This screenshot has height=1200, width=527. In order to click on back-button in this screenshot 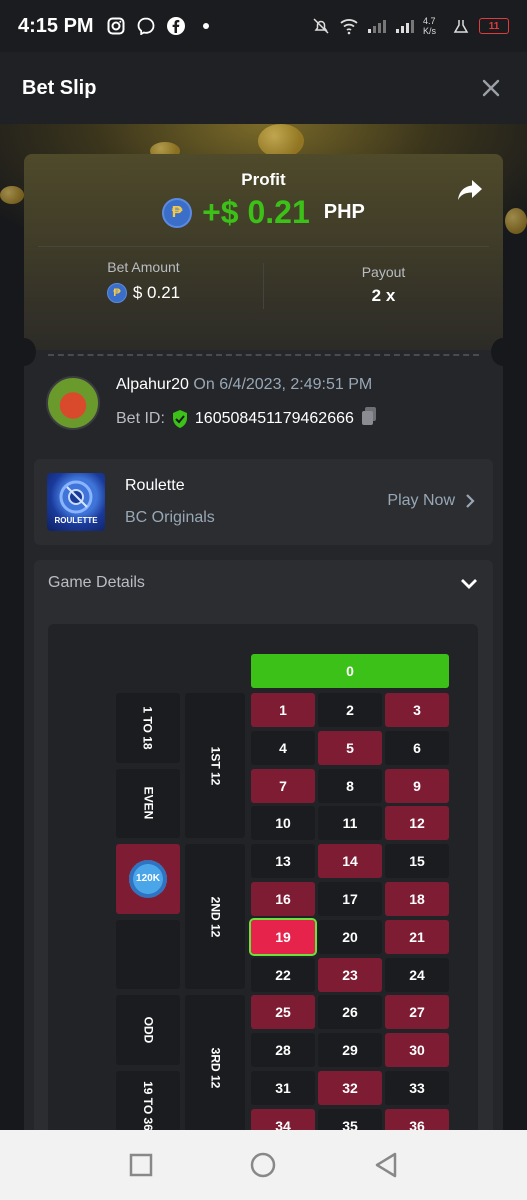, I will do `click(386, 1165)`.